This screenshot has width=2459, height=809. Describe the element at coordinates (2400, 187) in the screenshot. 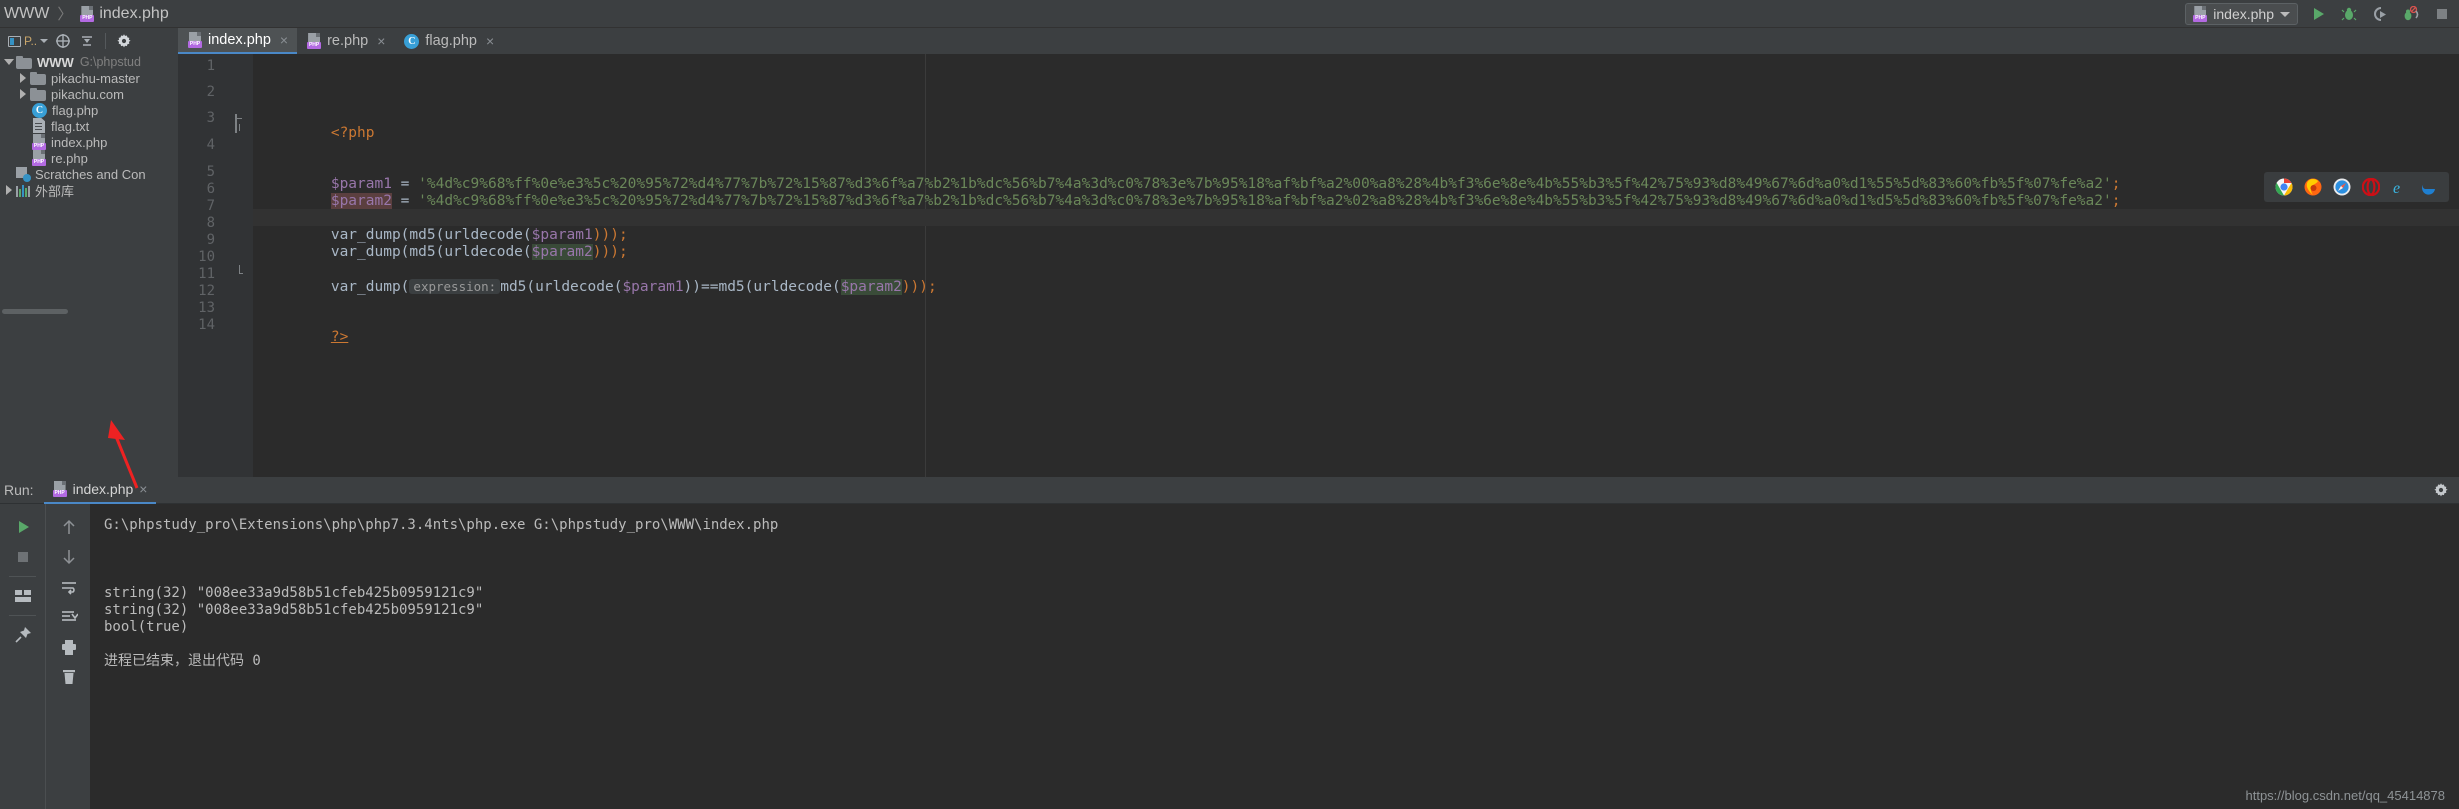

I see `internet-explorer-icon: e` at that location.